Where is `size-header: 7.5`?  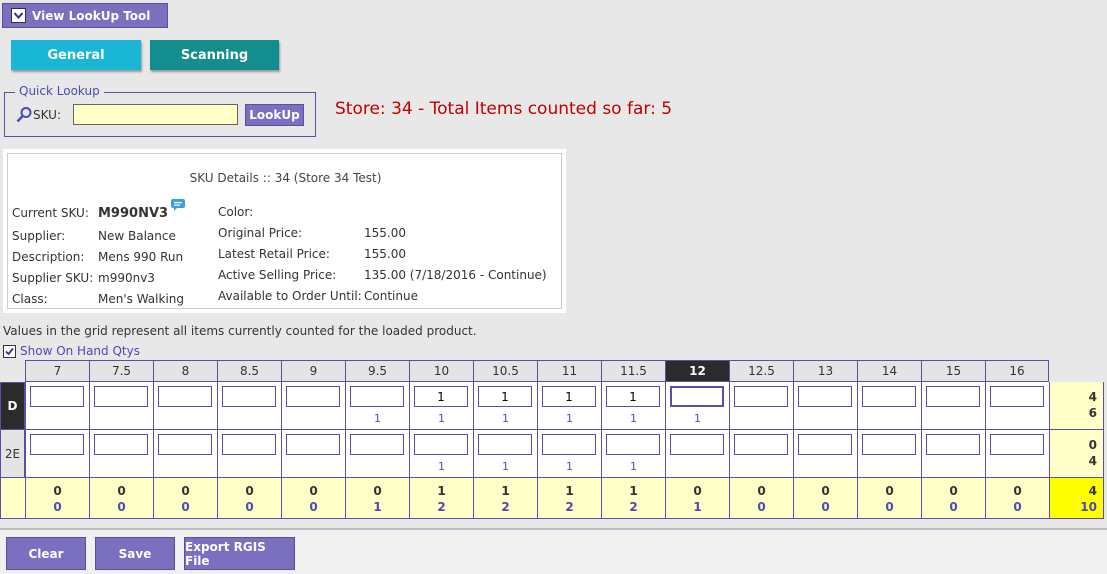
size-header: 7.5 is located at coordinates (121, 371).